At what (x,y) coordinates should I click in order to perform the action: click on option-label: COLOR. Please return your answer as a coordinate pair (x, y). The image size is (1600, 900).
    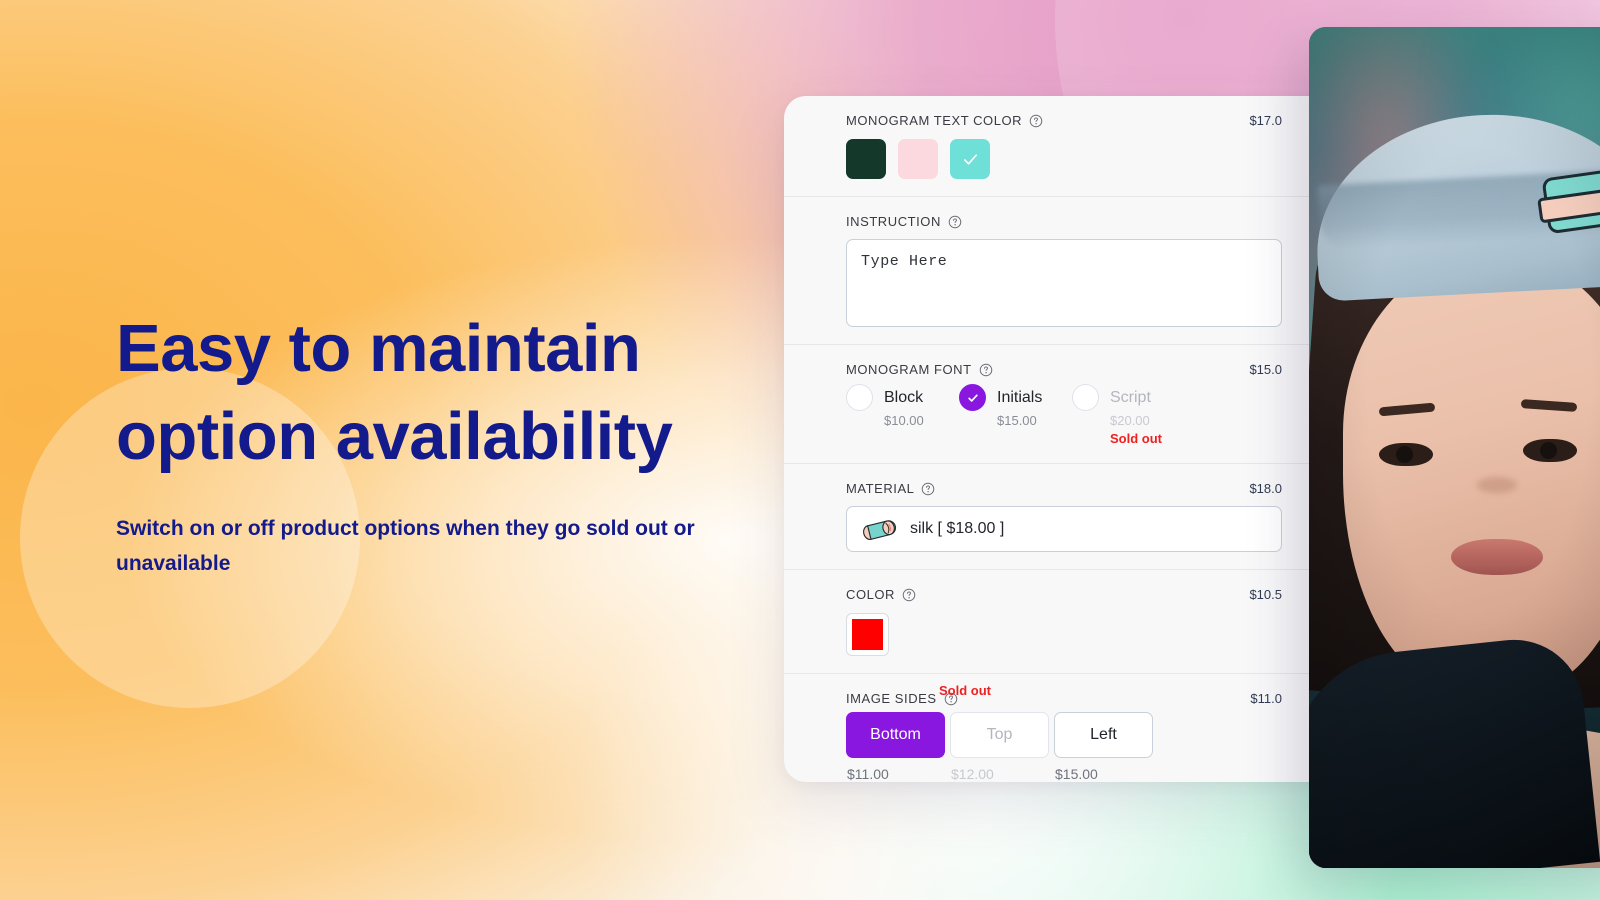
    Looking at the image, I should click on (870, 594).